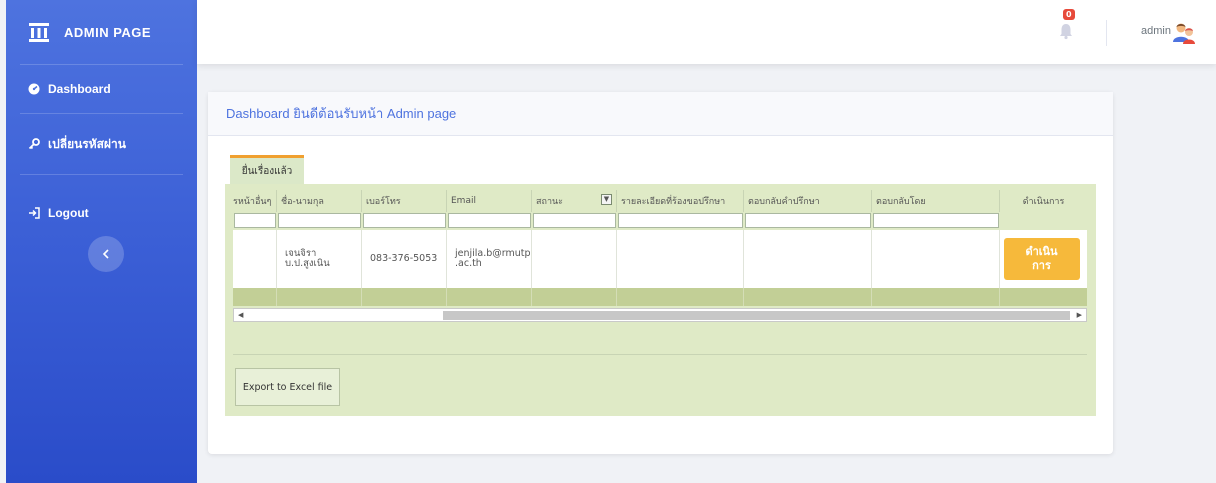  Describe the element at coordinates (404, 201) in the screenshot. I see `column-header: เบอร์โทร` at that location.